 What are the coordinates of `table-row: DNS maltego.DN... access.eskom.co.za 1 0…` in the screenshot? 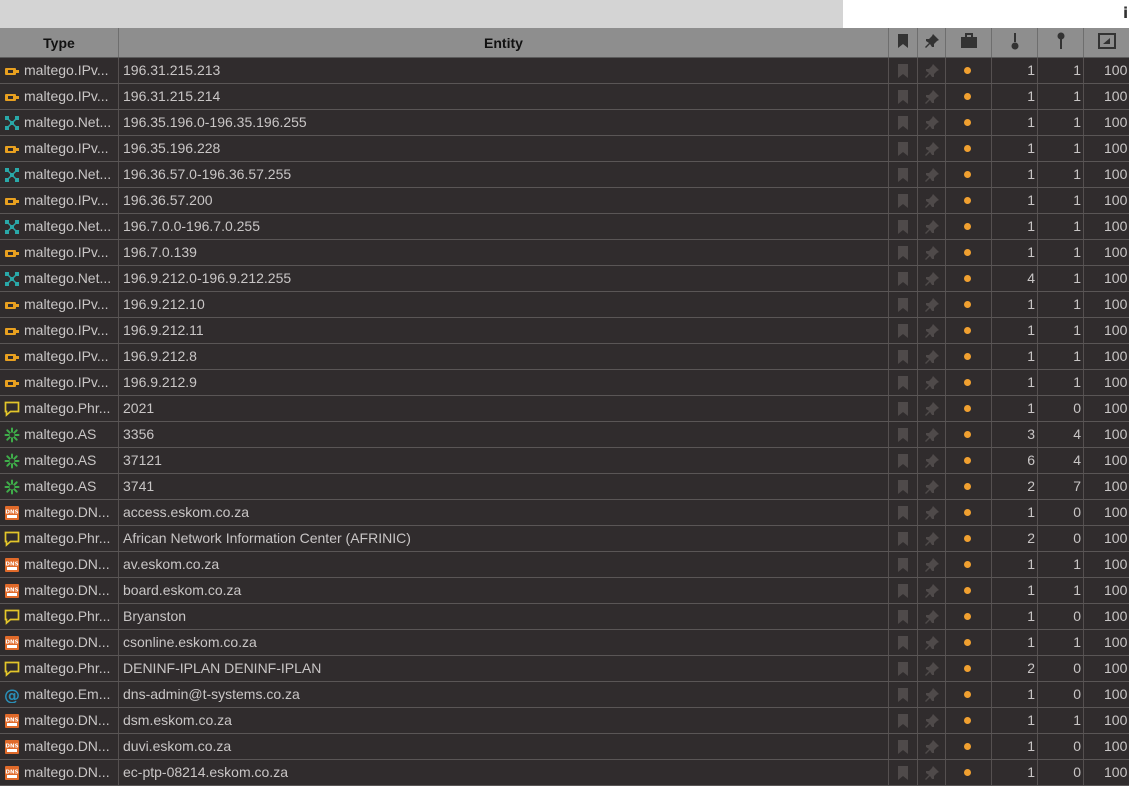 It's located at (564, 513).